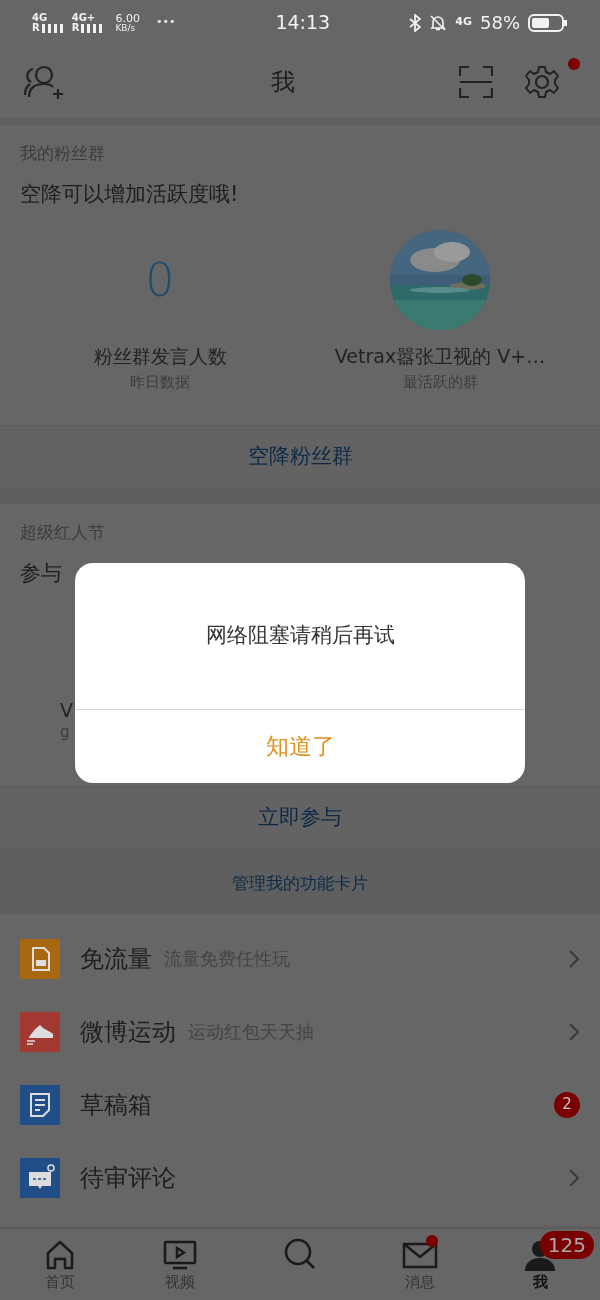 Image resolution: width=600 pixels, height=1300 pixels. I want to click on speed-value: 6.00, so click(127, 18).